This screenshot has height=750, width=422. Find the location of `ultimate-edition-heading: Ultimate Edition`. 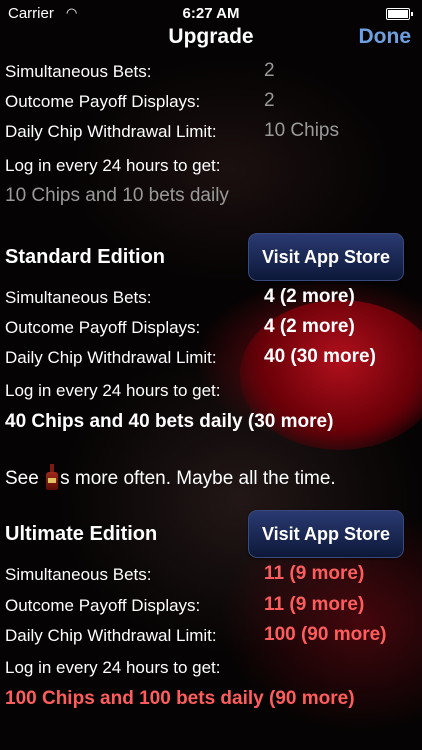

ultimate-edition-heading: Ultimate Edition is located at coordinates (81, 534).